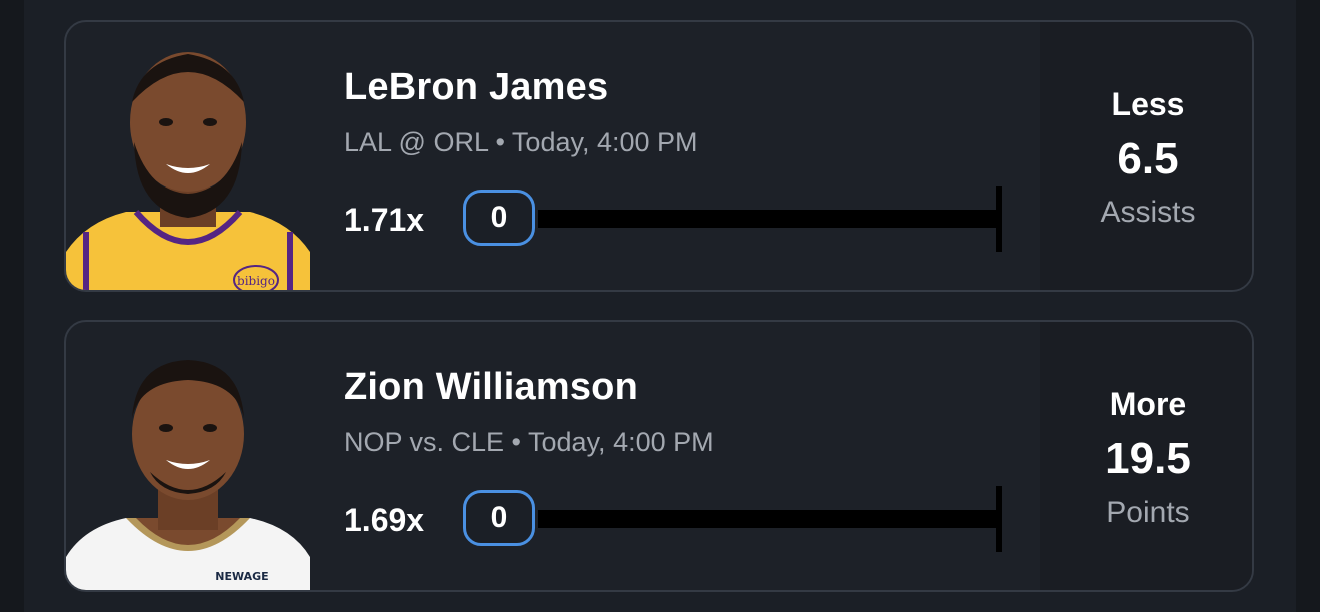 The height and width of the screenshot is (612, 1320). I want to click on prop-panel: More 19.5 Points, so click(1146, 456).